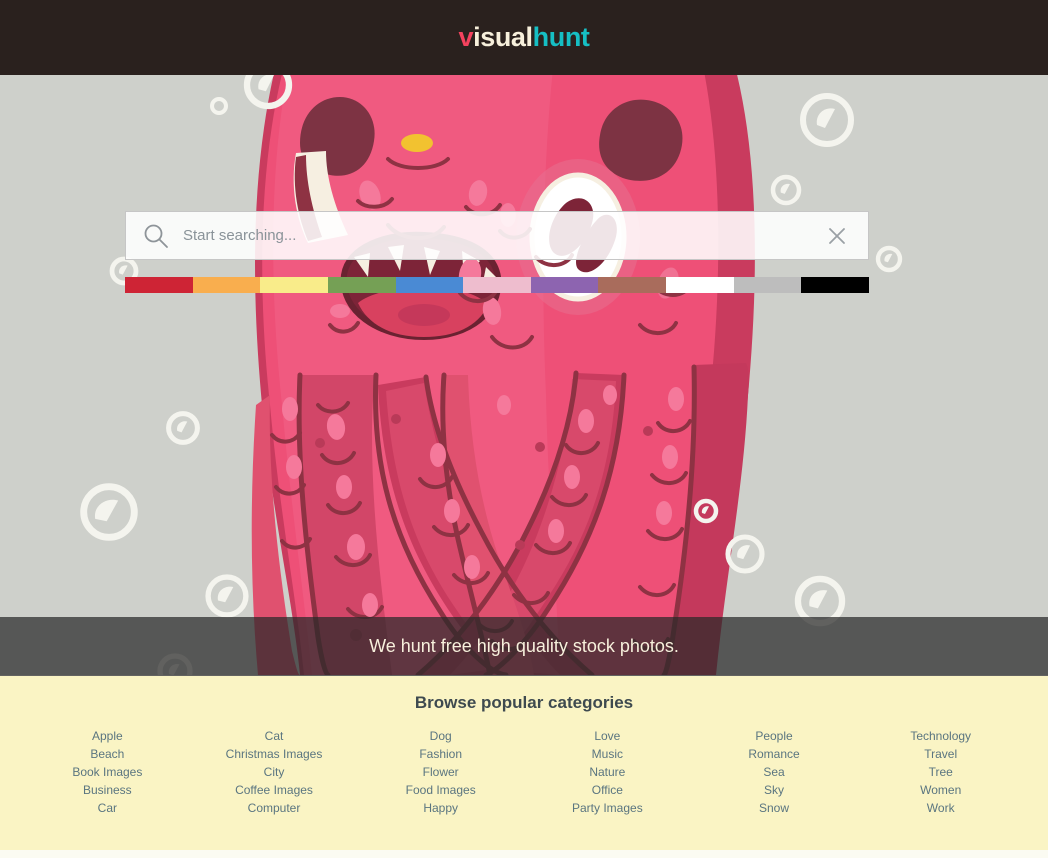 This screenshot has height=858, width=1048. What do you see at coordinates (774, 754) in the screenshot?
I see `category-link: Romance` at bounding box center [774, 754].